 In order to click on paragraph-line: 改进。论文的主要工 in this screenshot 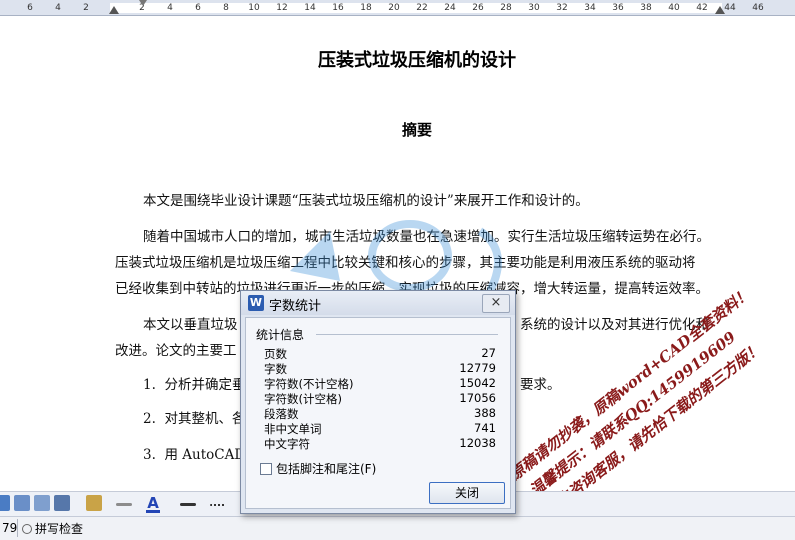, I will do `click(176, 351)`.